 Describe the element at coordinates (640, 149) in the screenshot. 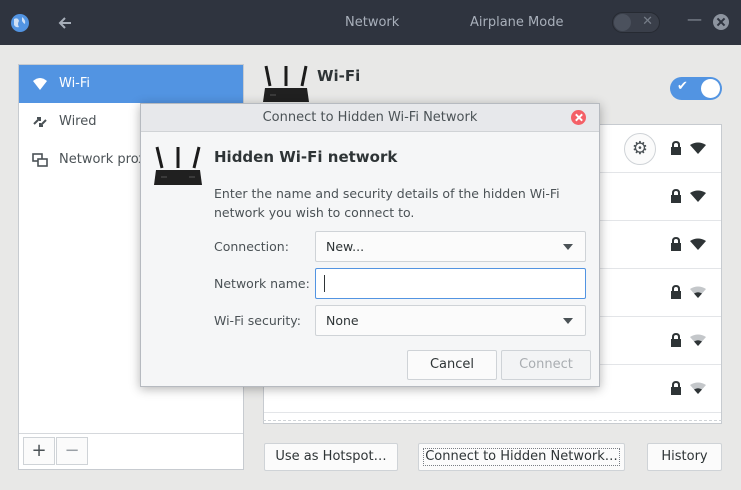

I see `gear-icon: ⚙` at that location.